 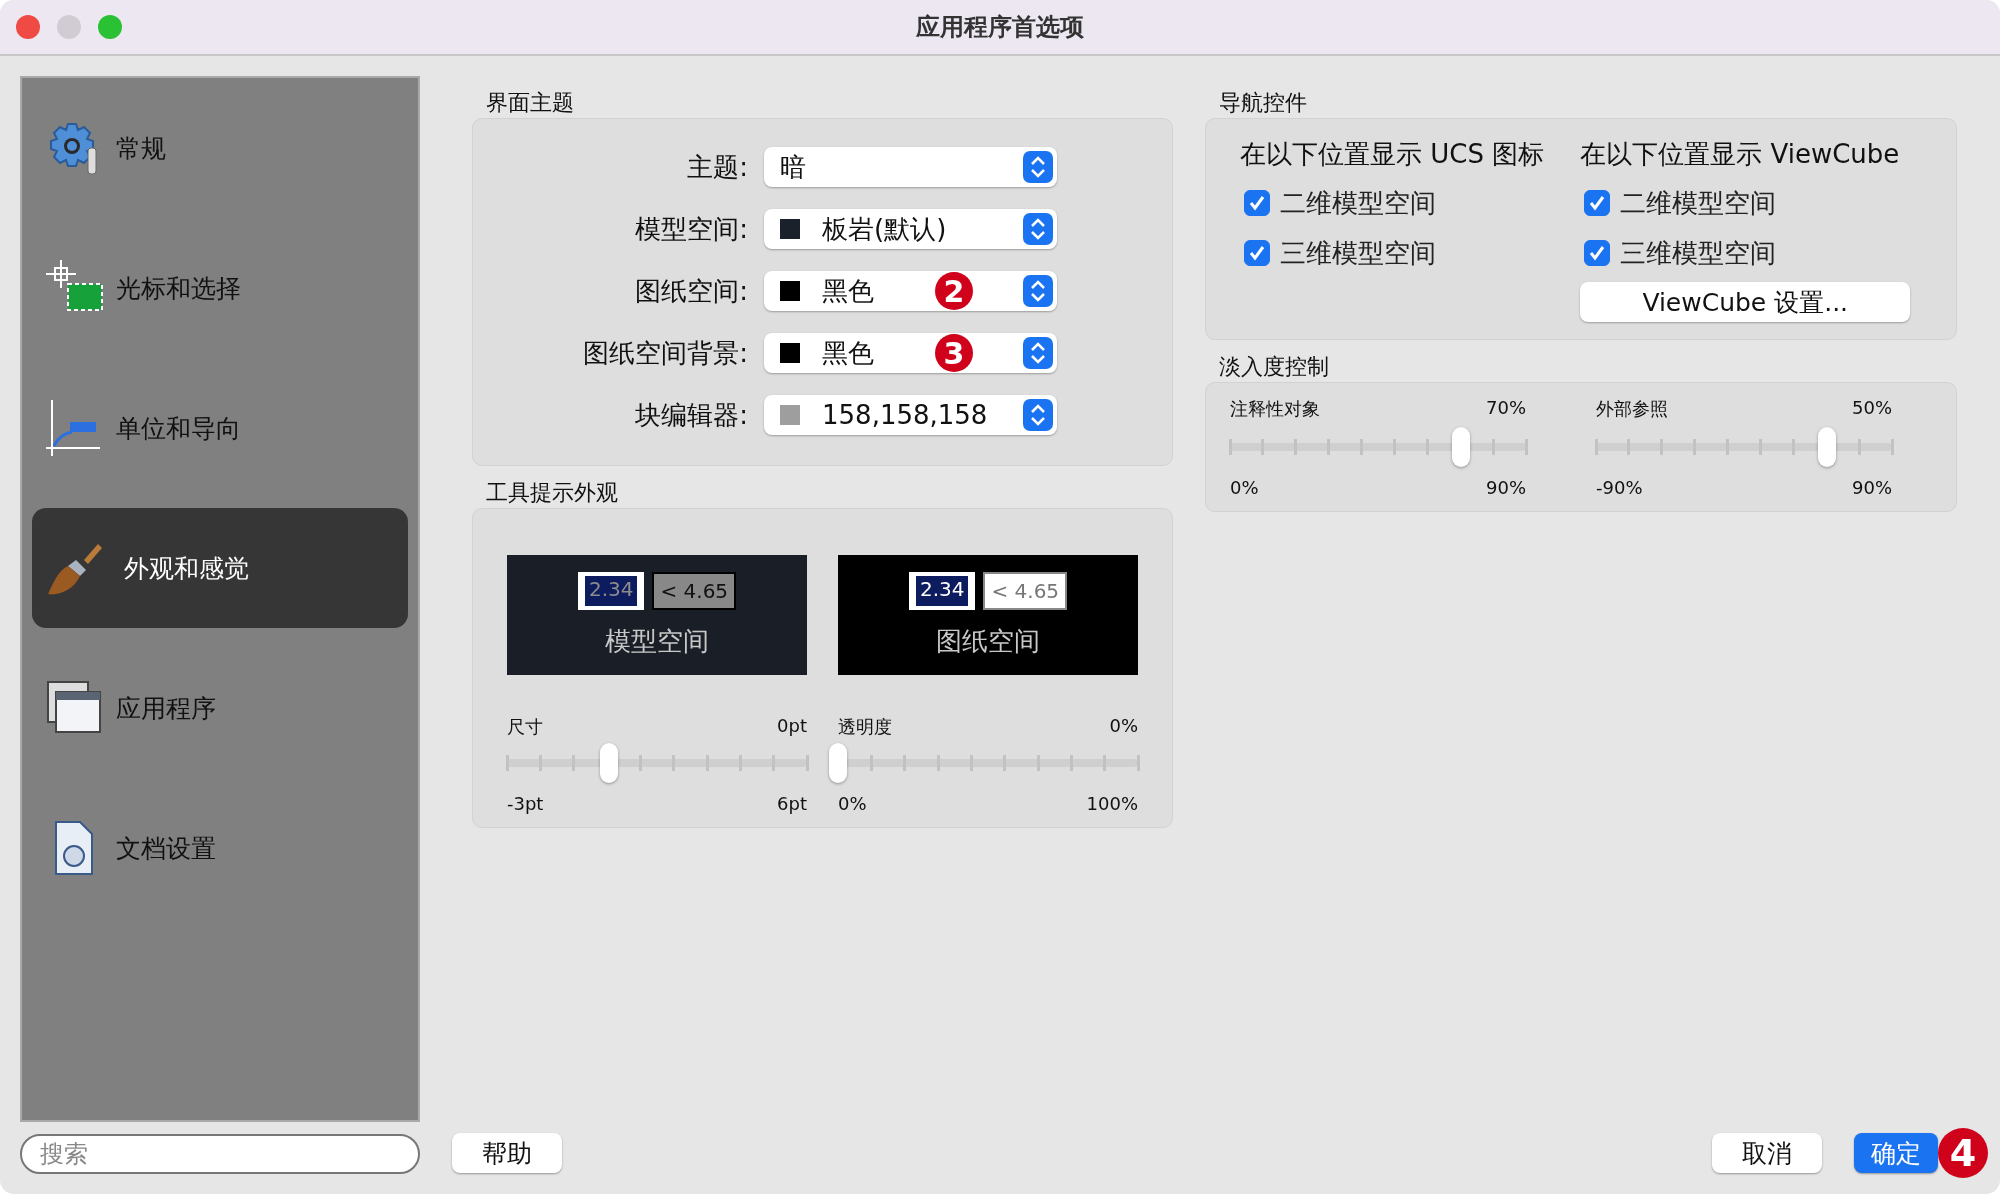 I want to click on help-button: 帮助, so click(x=507, y=1153).